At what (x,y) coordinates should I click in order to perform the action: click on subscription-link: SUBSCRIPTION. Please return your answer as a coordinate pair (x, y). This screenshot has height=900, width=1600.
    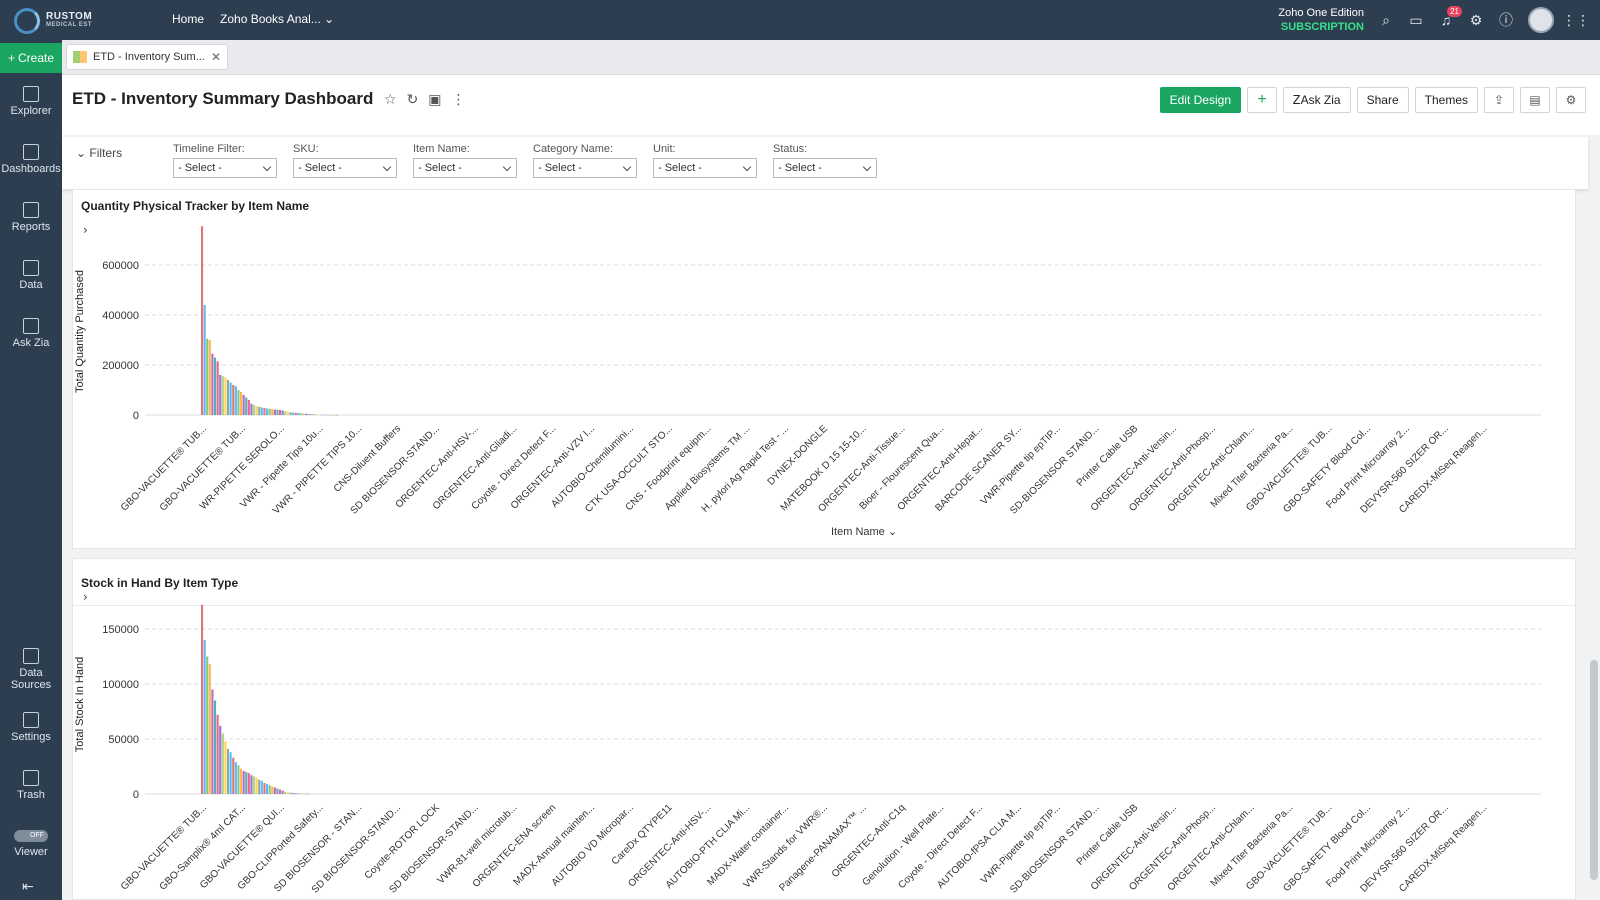
    Looking at the image, I should click on (1321, 27).